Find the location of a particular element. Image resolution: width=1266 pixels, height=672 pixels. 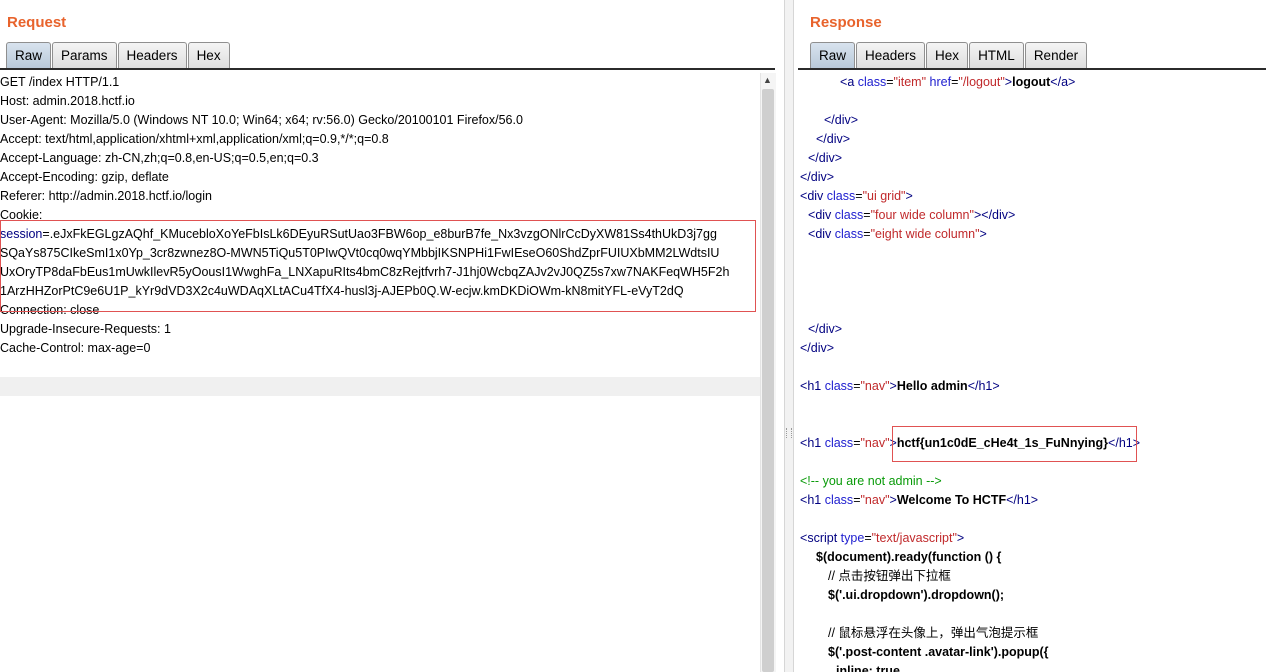

cache-control-header: Cache-Control: max-age=0 is located at coordinates (75, 348).